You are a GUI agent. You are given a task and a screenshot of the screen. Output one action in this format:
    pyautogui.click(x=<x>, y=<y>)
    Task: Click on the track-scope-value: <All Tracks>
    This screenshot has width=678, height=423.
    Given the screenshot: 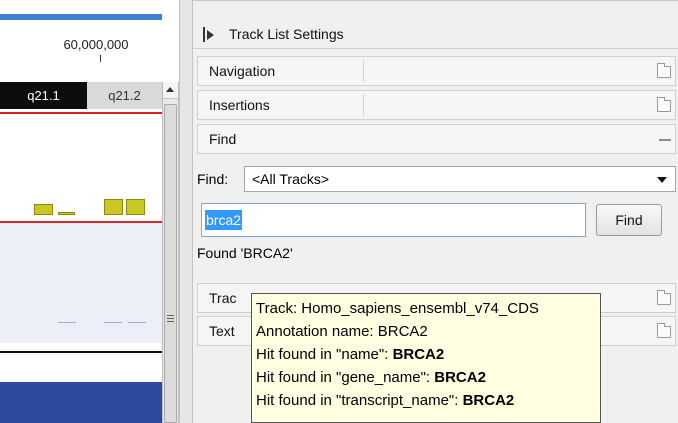 What is the action you would take?
    pyautogui.click(x=291, y=179)
    